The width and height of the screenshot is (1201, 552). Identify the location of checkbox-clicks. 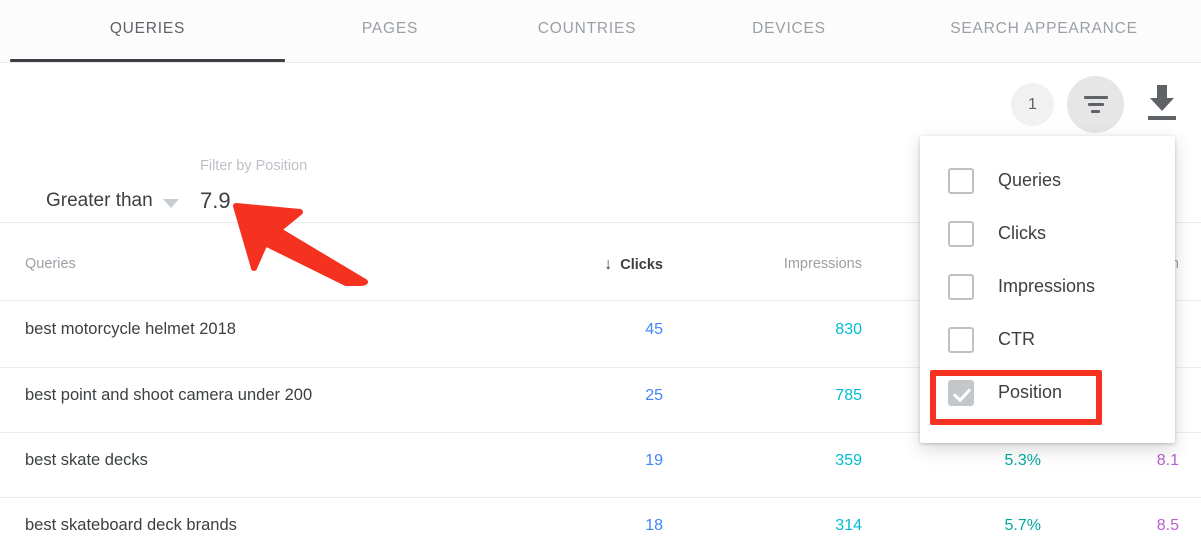
(961, 233).